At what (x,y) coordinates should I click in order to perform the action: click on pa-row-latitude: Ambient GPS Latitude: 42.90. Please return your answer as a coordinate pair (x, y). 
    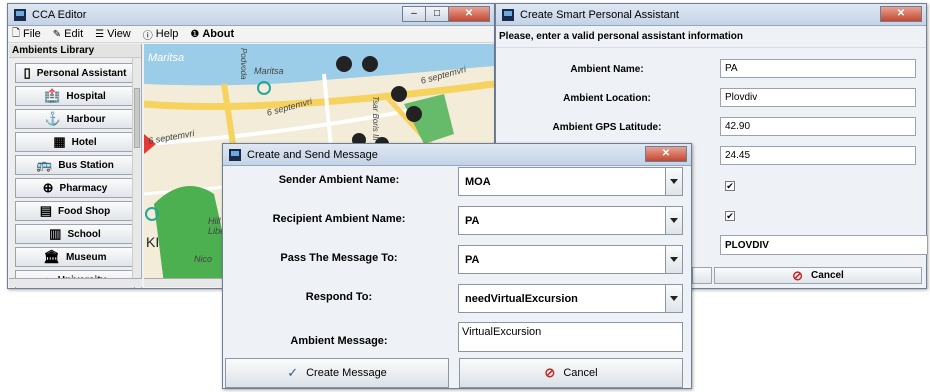
    Looking at the image, I should click on (711, 127).